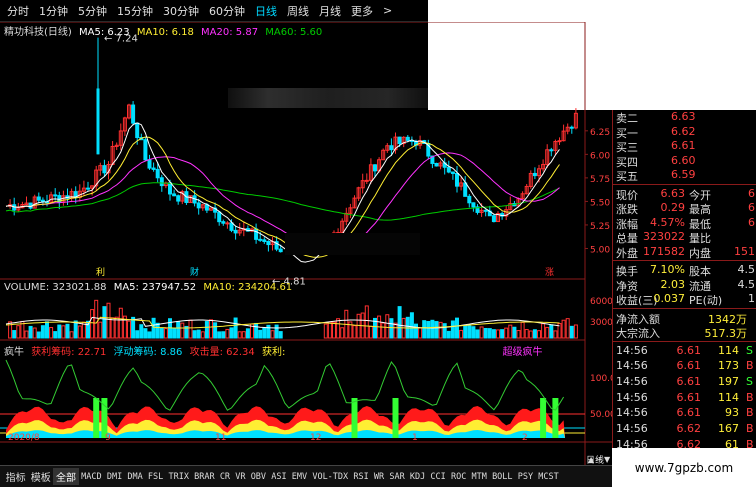 This screenshot has height=487, width=756. Describe the element at coordinates (600, 133) in the screenshot. I see `y-tick-label: 6.25` at that location.